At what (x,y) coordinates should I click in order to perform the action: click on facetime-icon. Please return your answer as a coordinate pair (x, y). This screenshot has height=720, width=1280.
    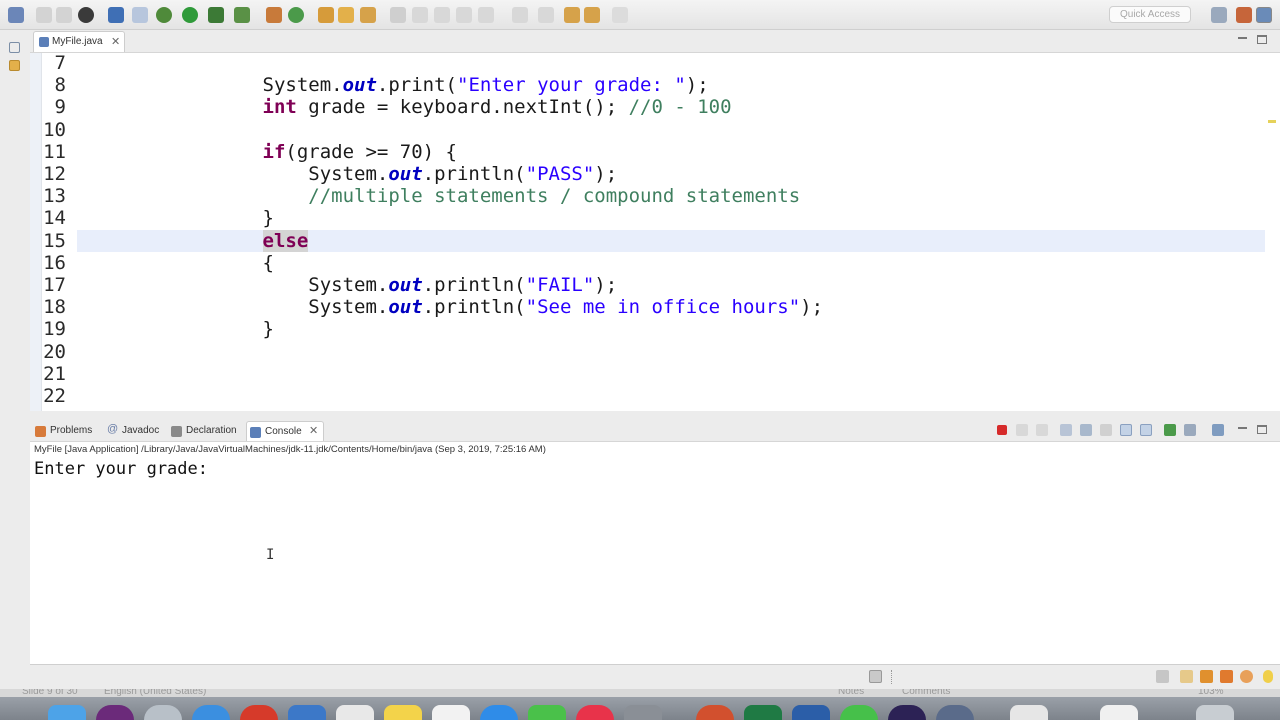
    Looking at the image, I should click on (859, 712).